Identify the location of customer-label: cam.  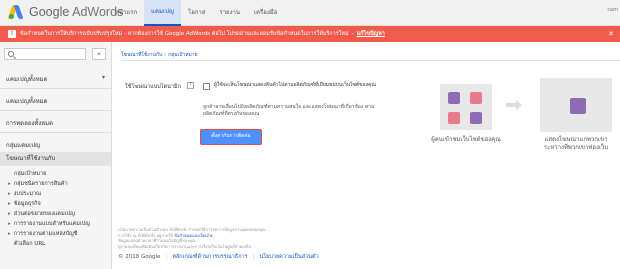
(612, 10).